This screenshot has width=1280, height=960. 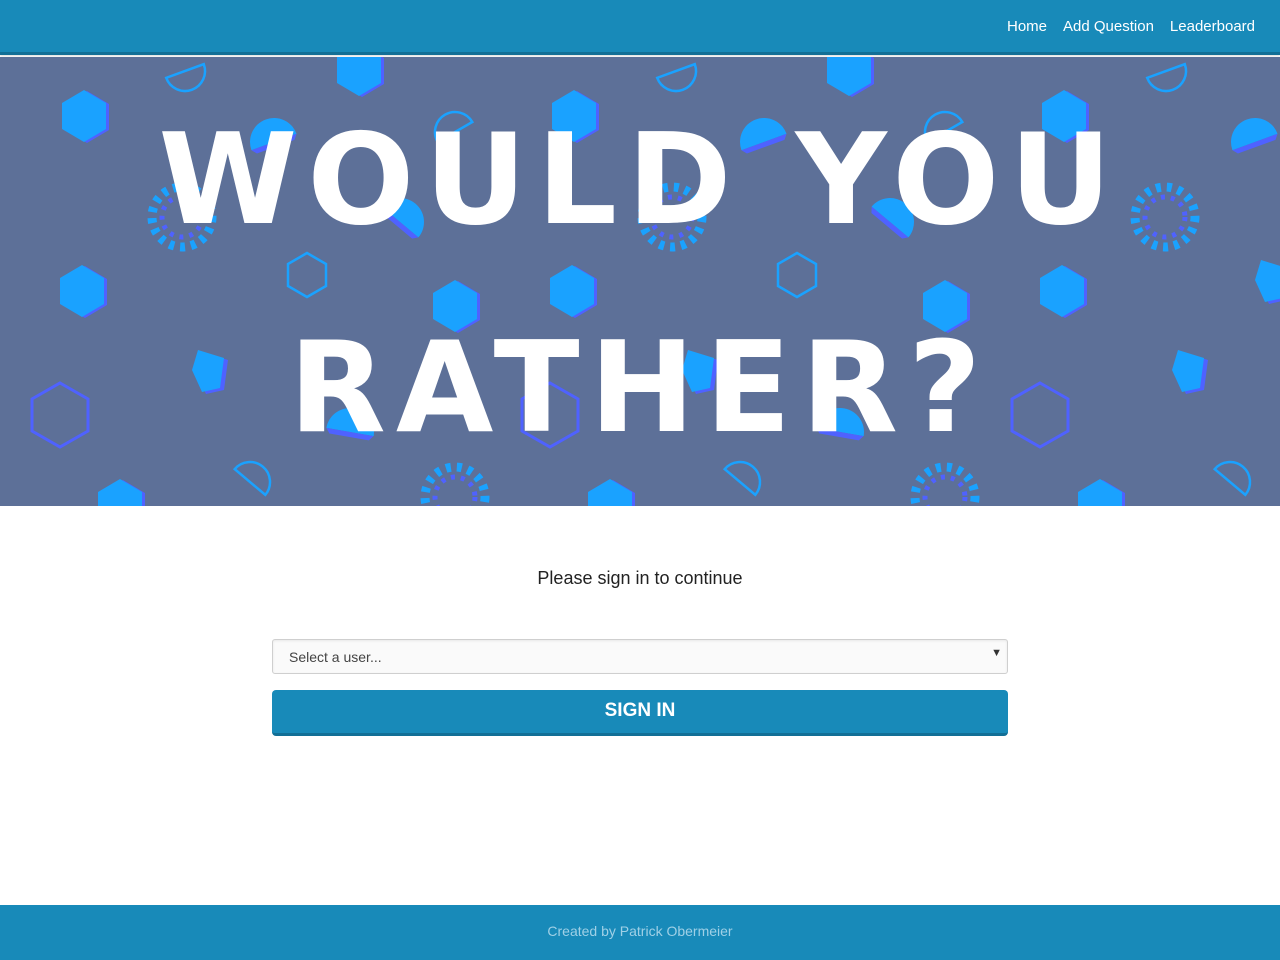 I want to click on nav-home-link: Home, so click(x=1027, y=26).